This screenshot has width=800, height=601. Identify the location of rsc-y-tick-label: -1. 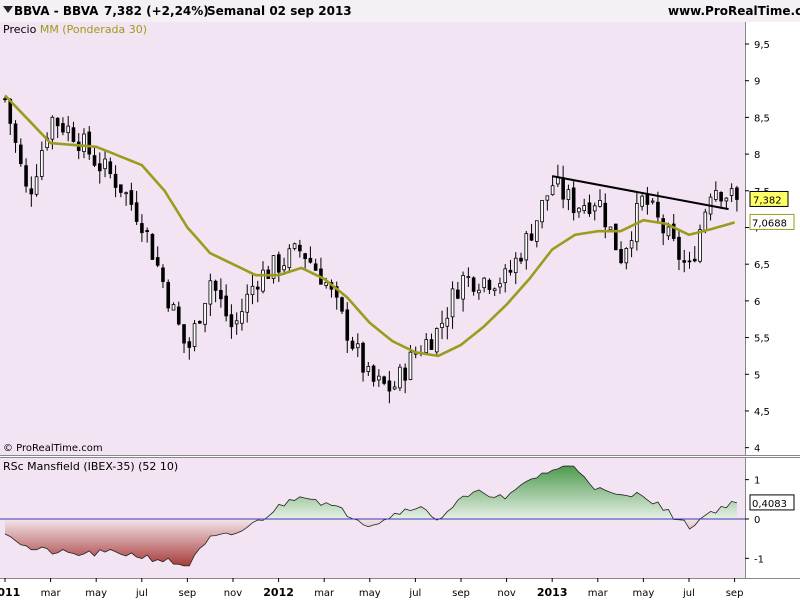
(759, 559).